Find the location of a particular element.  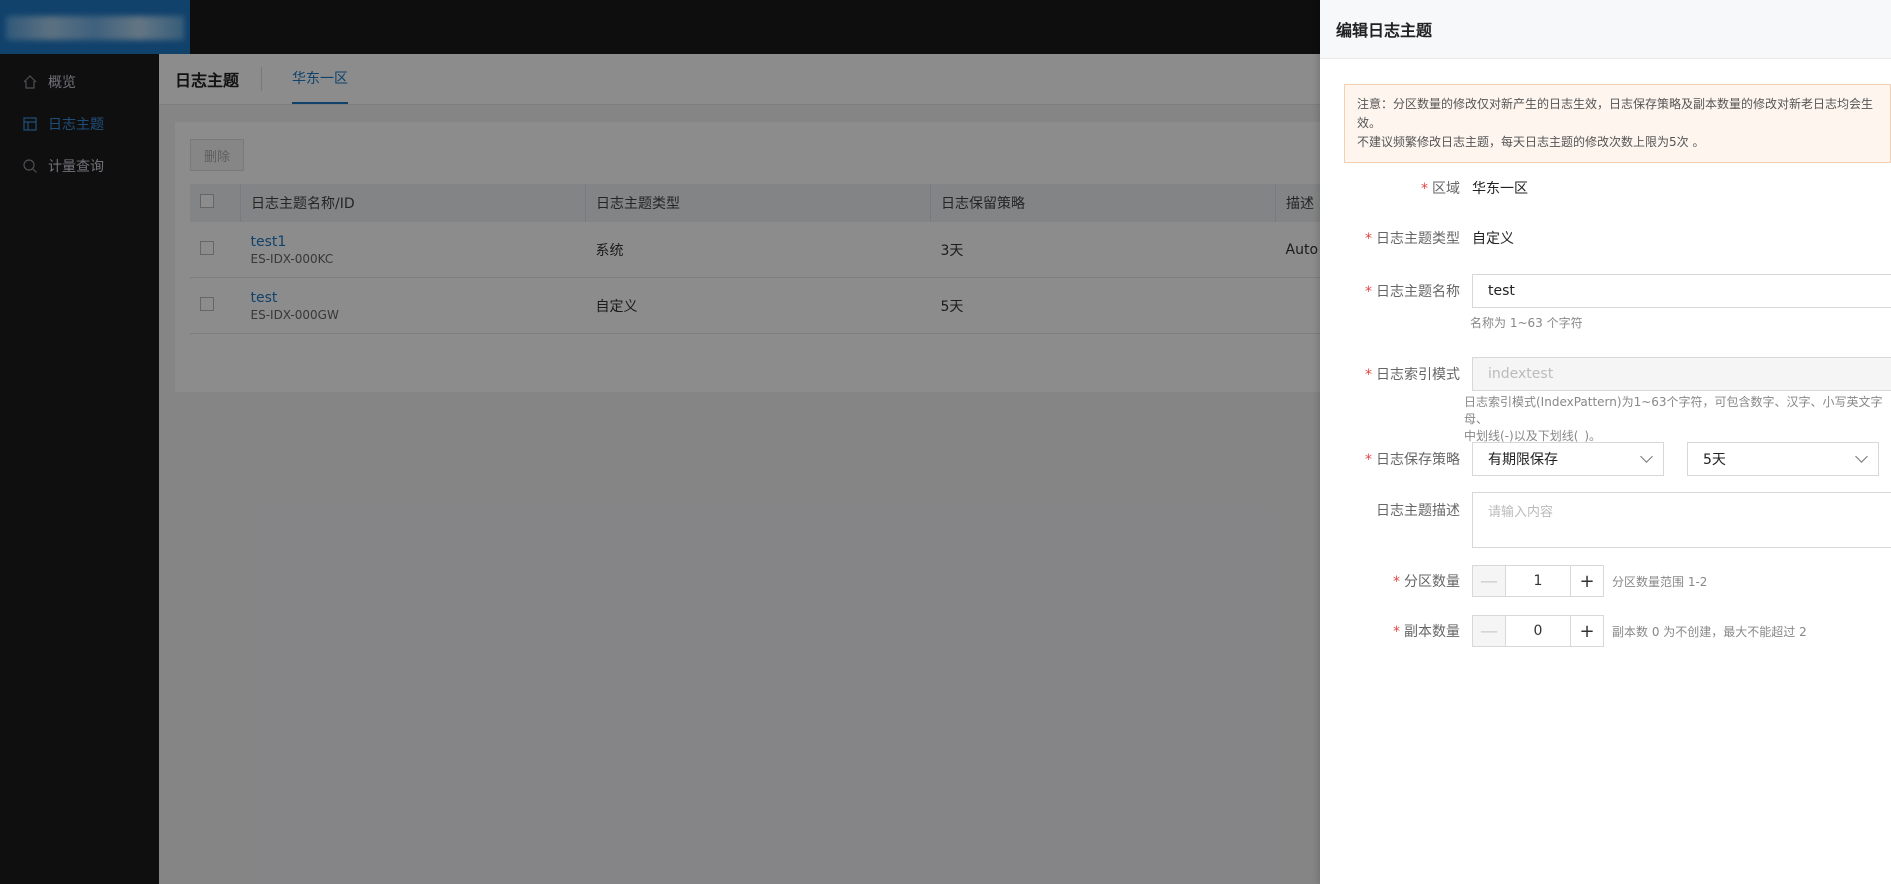

replica-hint: 副本数 0 为不创建，最大不能超过 2 is located at coordinates (1709, 631).